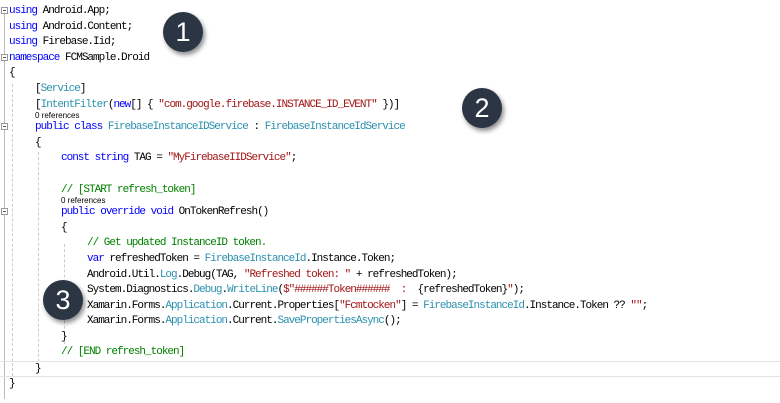 The height and width of the screenshot is (403, 780). What do you see at coordinates (140, 290) in the screenshot?
I see `code-token: System.Diagnostics.` at bounding box center [140, 290].